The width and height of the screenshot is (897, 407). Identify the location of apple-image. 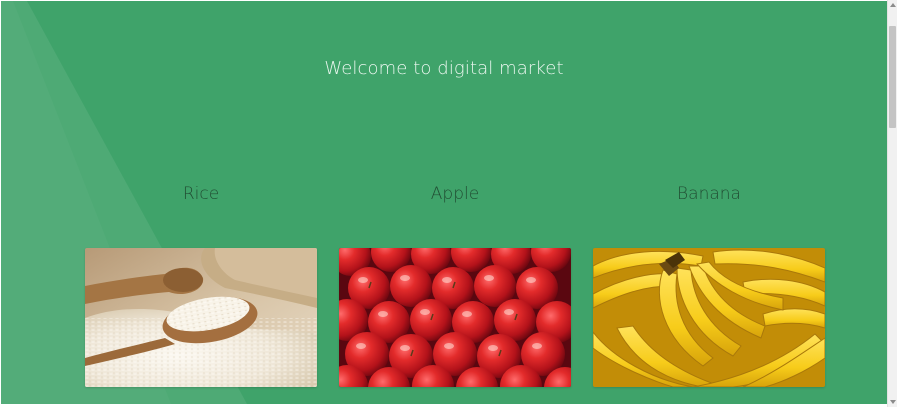
(455, 317).